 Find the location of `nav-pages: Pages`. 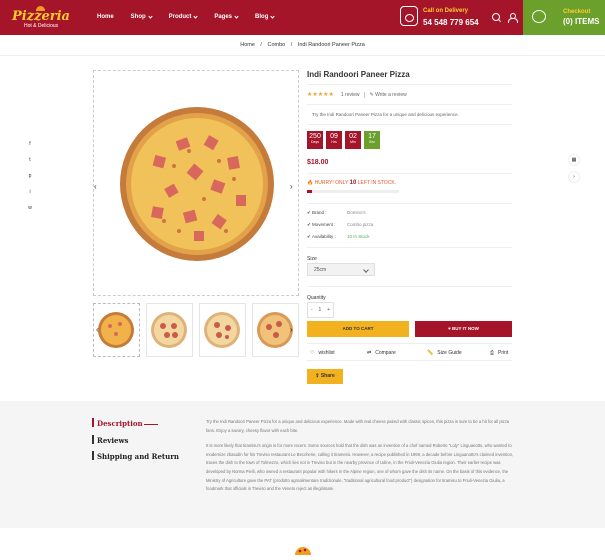

nav-pages: Pages is located at coordinates (226, 16).